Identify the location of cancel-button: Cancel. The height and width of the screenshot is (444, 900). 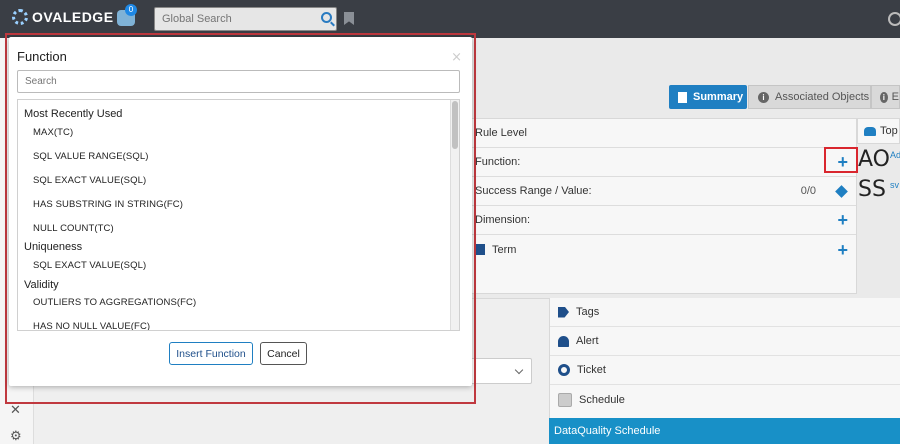
(283, 353).